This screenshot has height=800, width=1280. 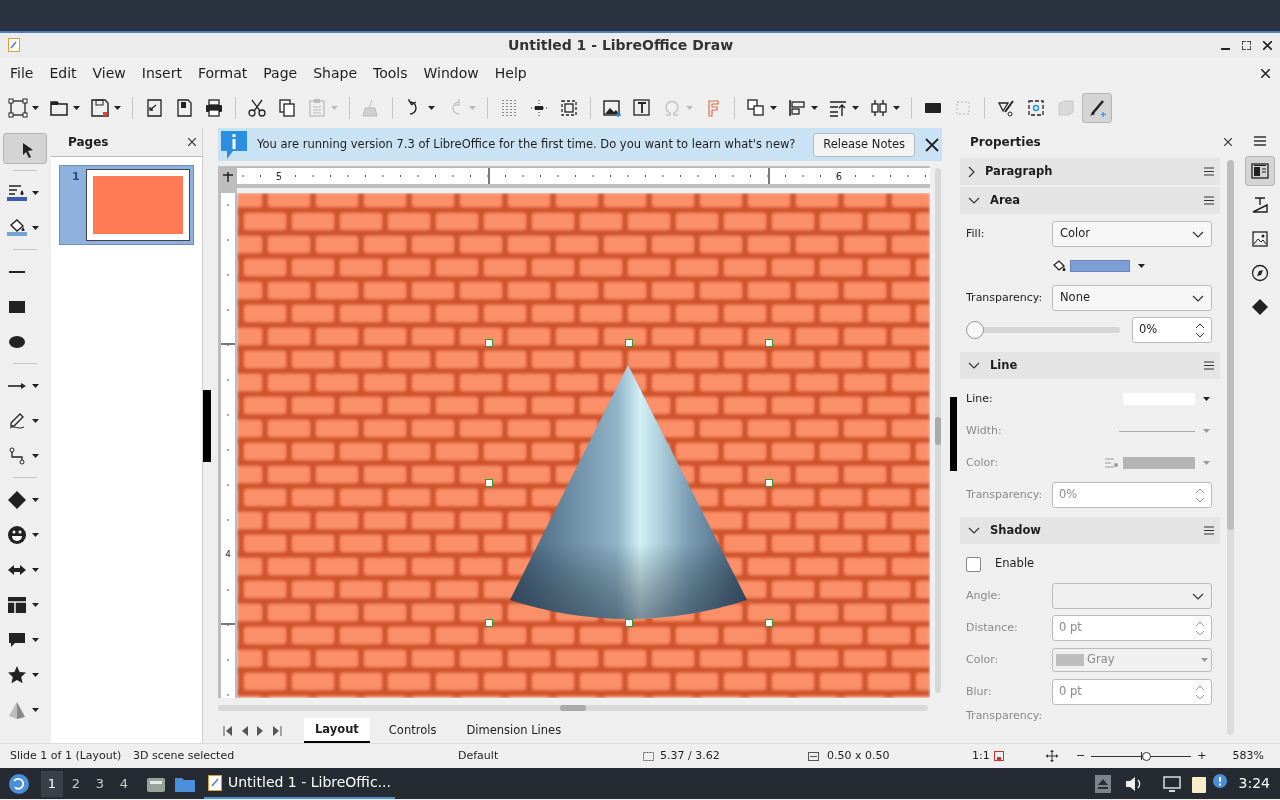 What do you see at coordinates (1200, 325) in the screenshot?
I see `spin-up-icon` at bounding box center [1200, 325].